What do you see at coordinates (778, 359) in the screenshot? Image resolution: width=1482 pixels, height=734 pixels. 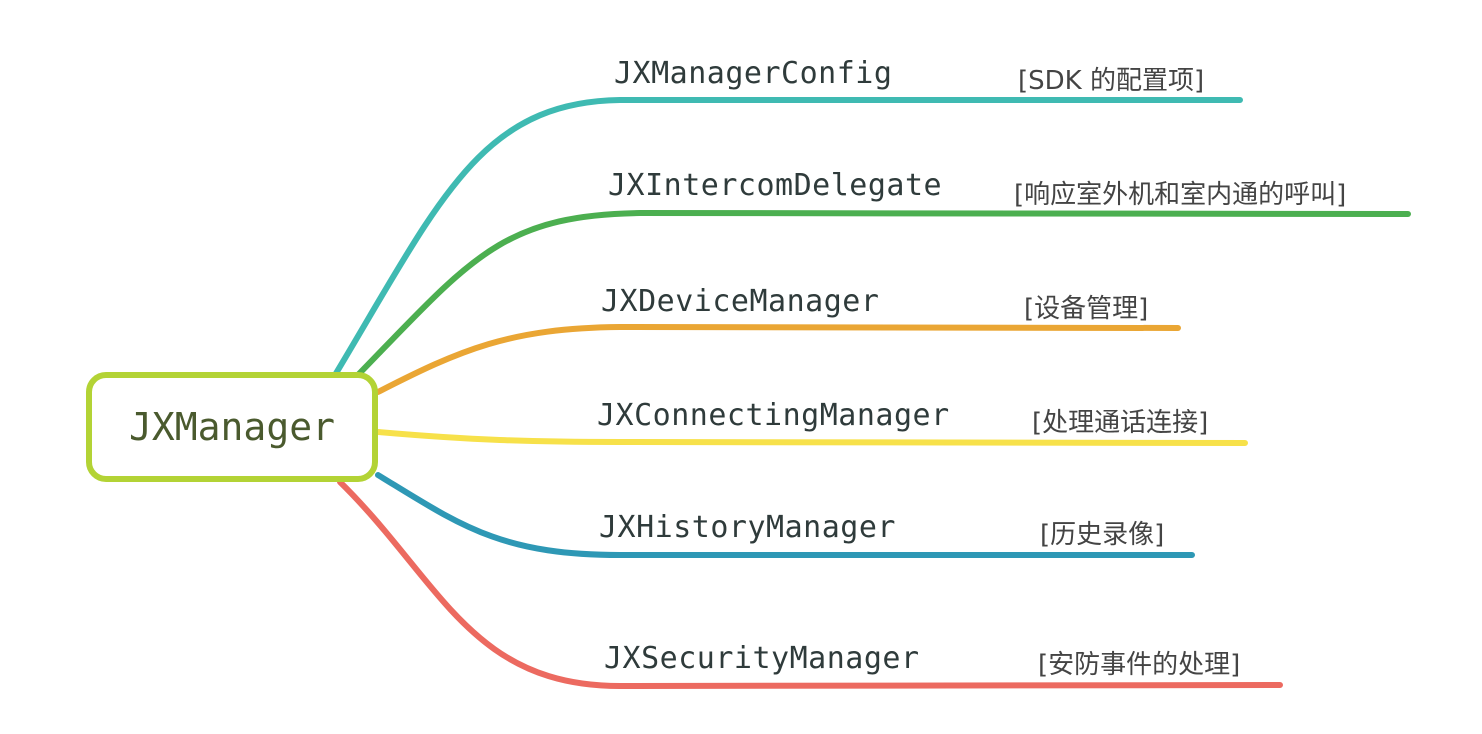 I see `branch-line-device` at bounding box center [778, 359].